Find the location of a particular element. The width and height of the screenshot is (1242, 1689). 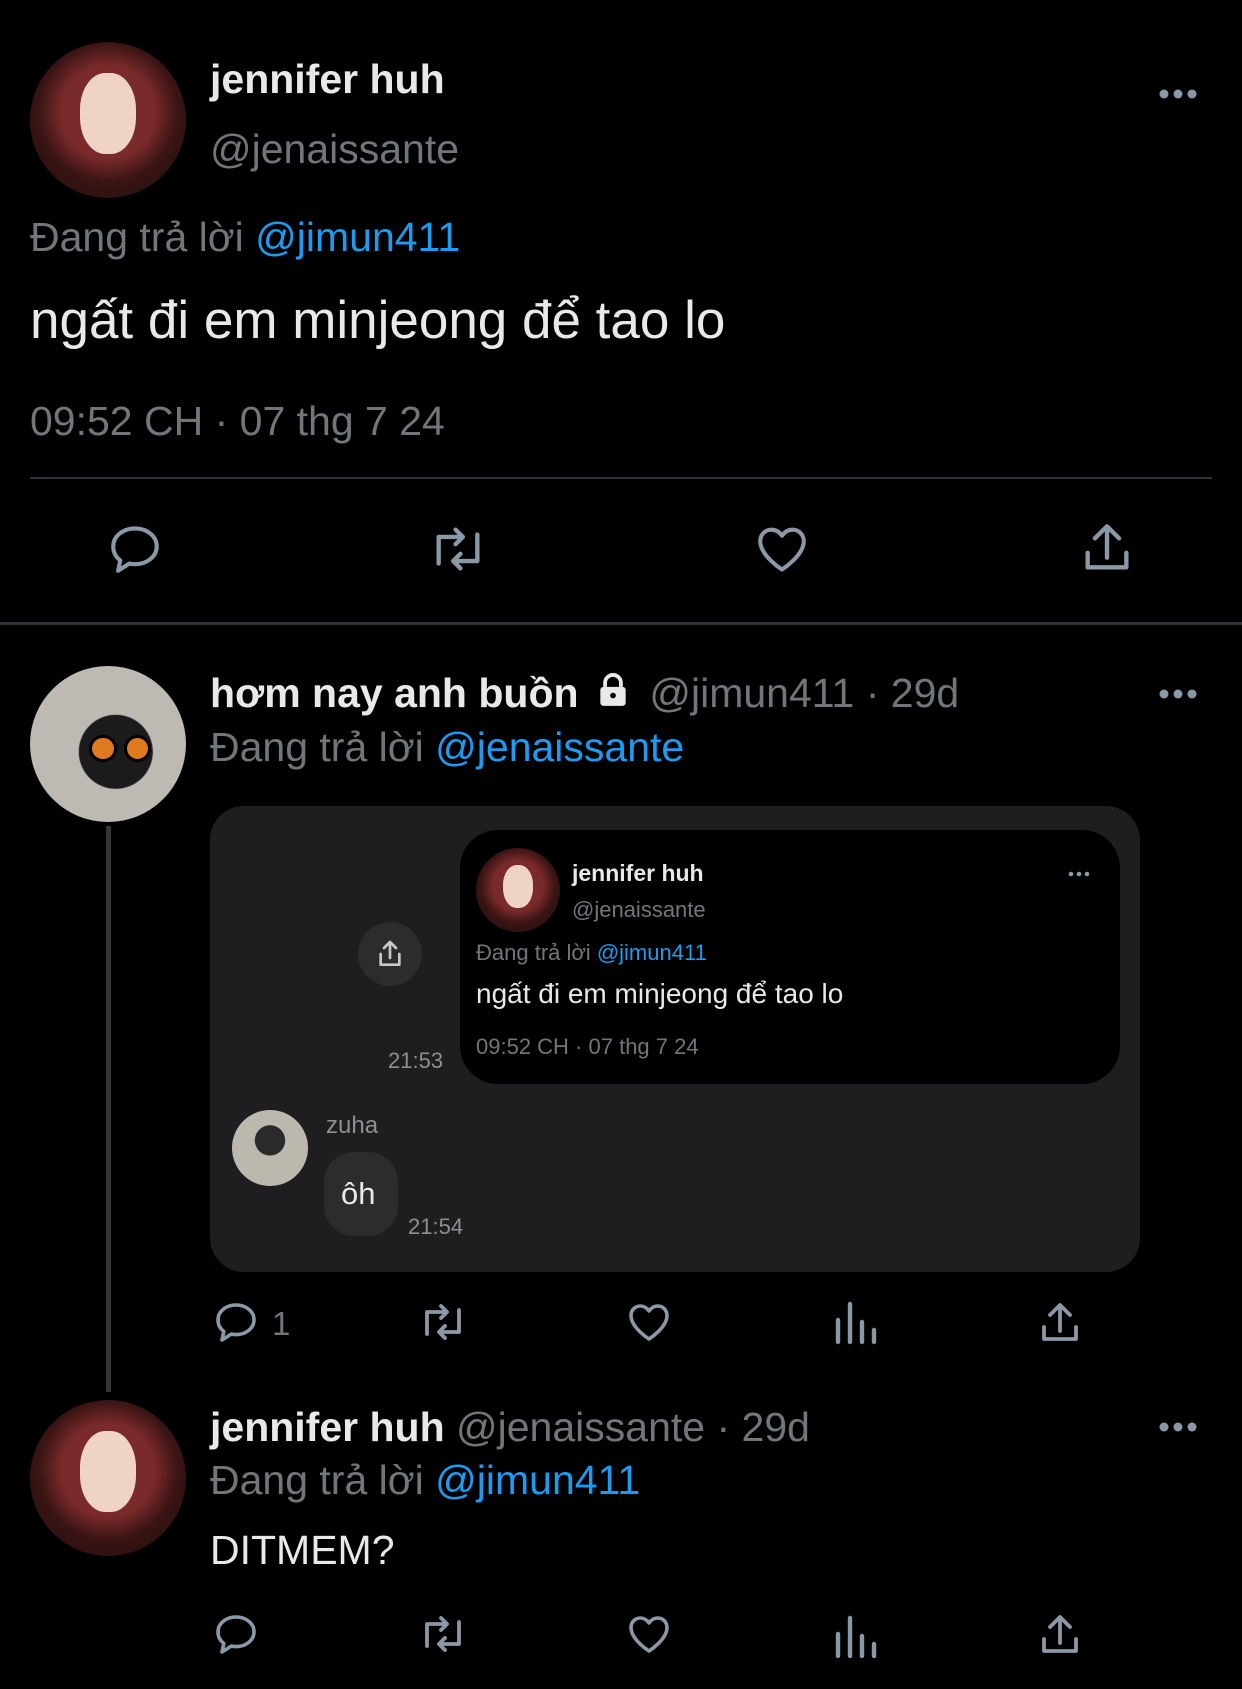

tweet-timestamp: 09:52 CH · 07 thg 7 24 is located at coordinates (237, 421).